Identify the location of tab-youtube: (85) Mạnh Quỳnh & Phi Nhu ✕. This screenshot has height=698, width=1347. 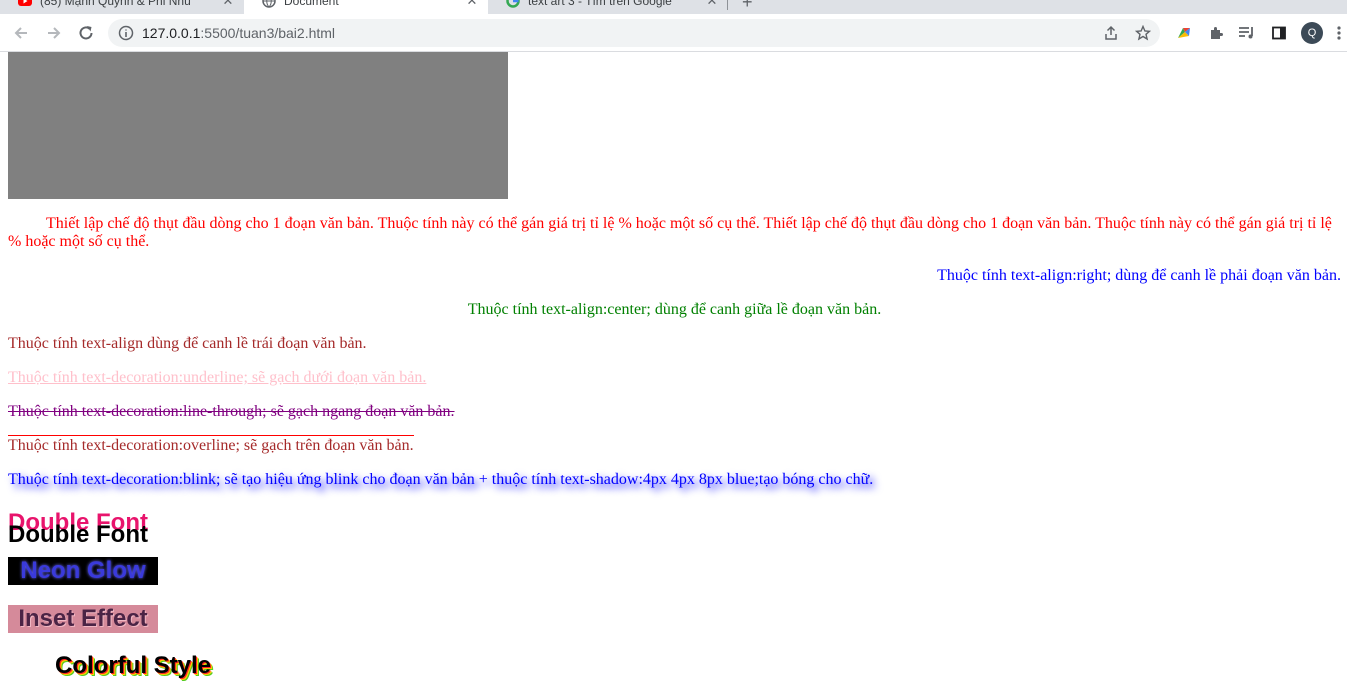
(122, 7).